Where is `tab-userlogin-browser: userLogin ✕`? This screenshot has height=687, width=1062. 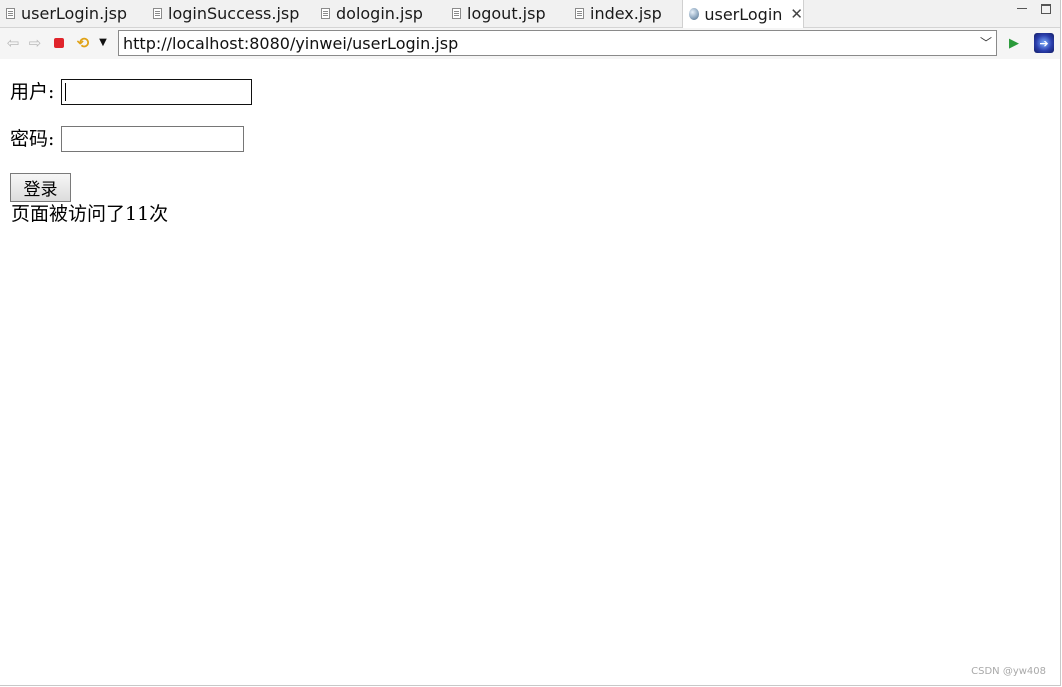 tab-userlogin-browser: userLogin ✕ is located at coordinates (743, 14).